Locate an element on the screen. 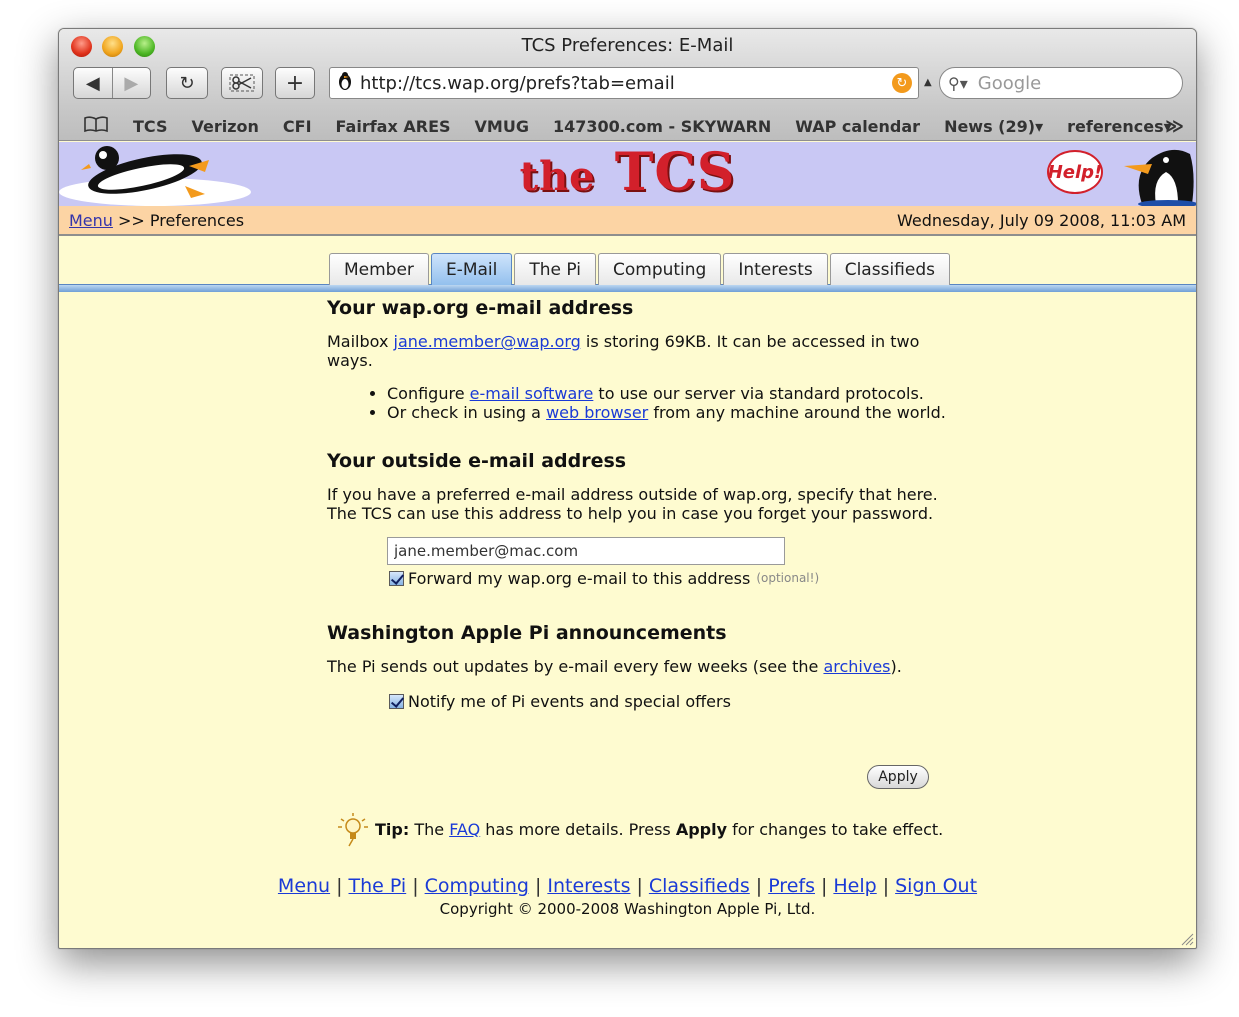 The image size is (1239, 1017). tab-email: E-Mail is located at coordinates (471, 269).